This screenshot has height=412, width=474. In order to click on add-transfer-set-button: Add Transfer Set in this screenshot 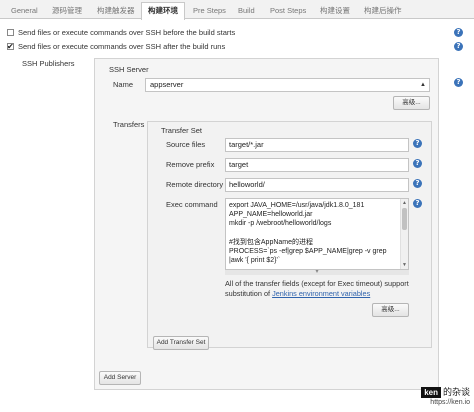, I will do `click(181, 343)`.